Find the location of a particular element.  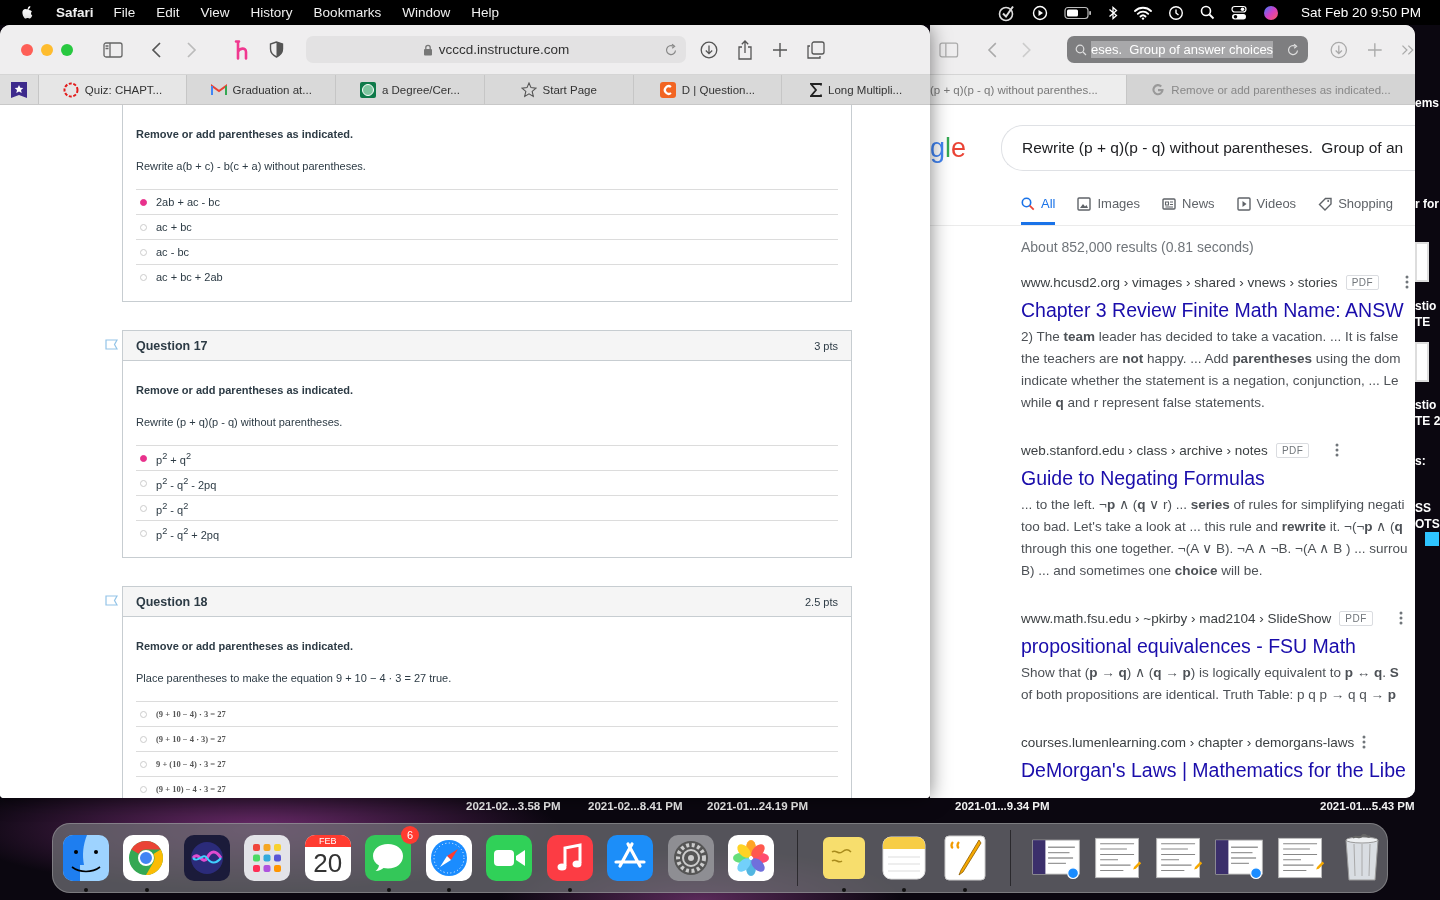

menu-item: File is located at coordinates (124, 12).